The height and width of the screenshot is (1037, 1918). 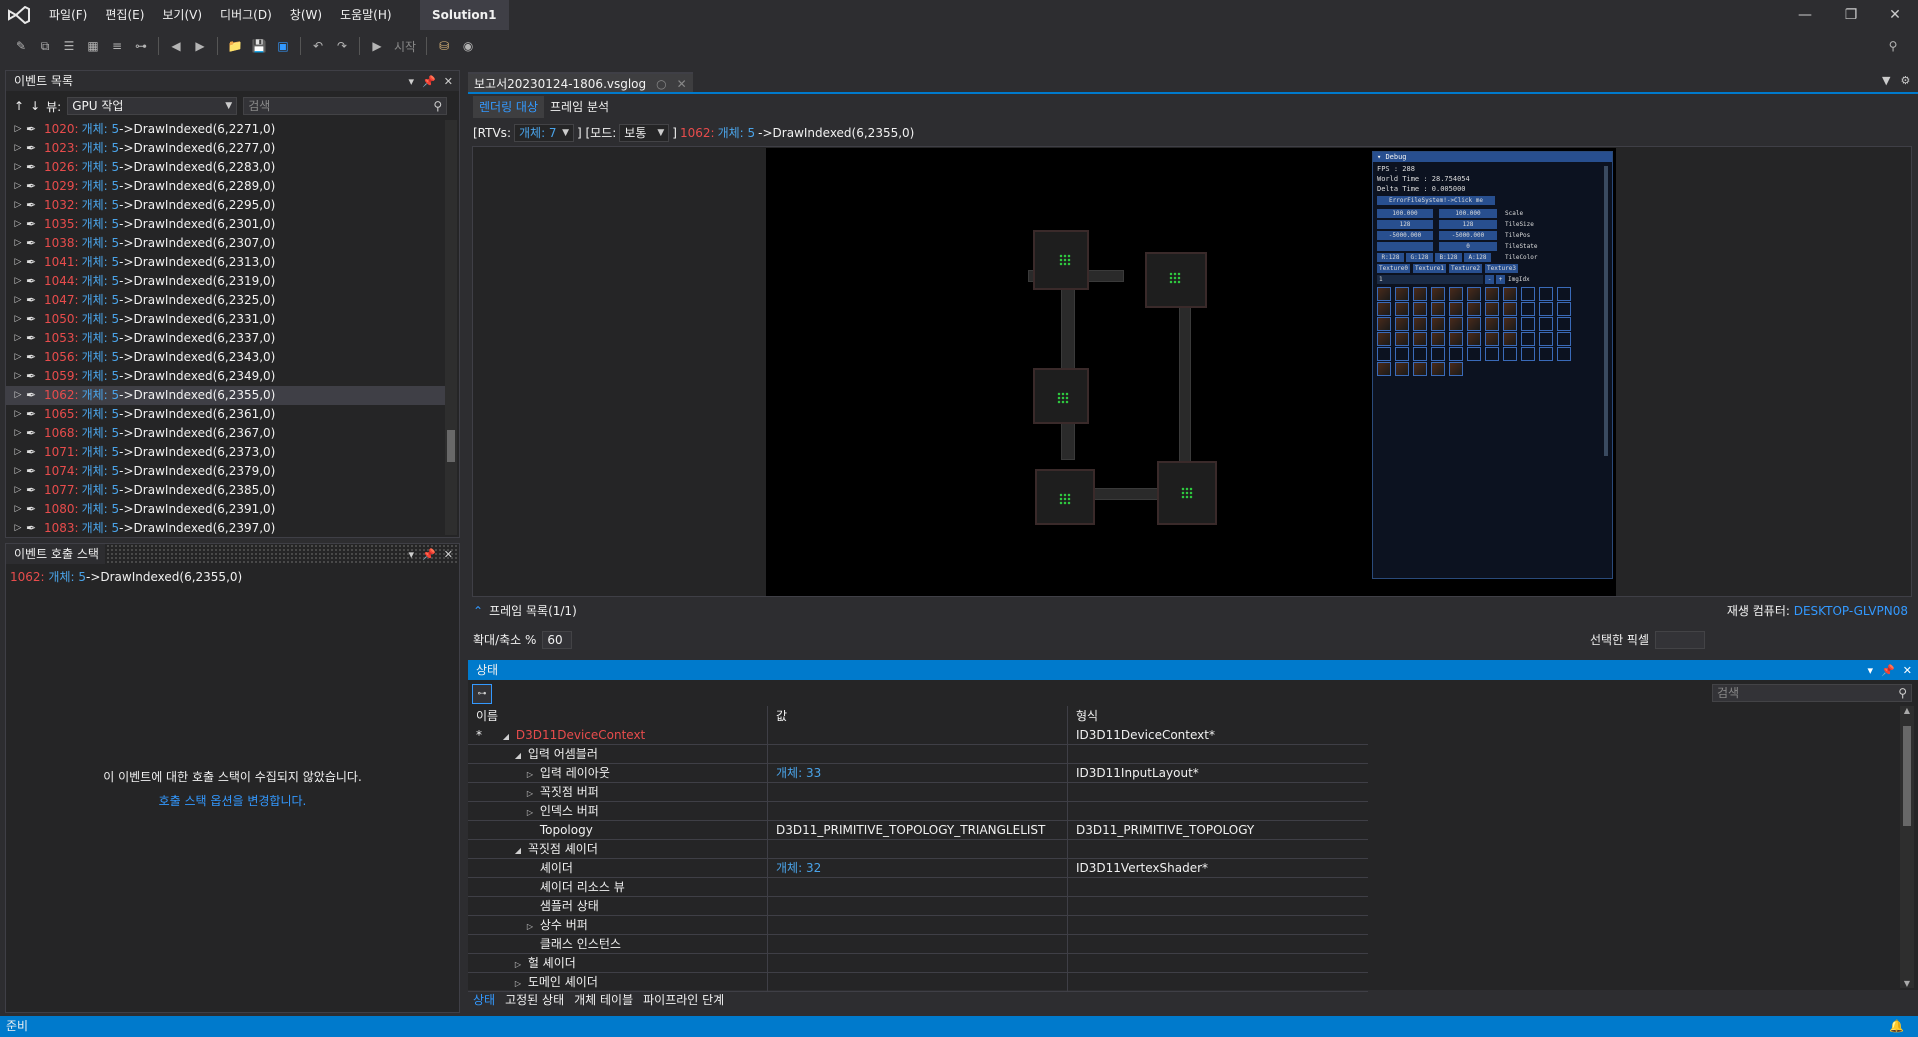 I want to click on forward-icon: ▶, so click(x=200, y=46).